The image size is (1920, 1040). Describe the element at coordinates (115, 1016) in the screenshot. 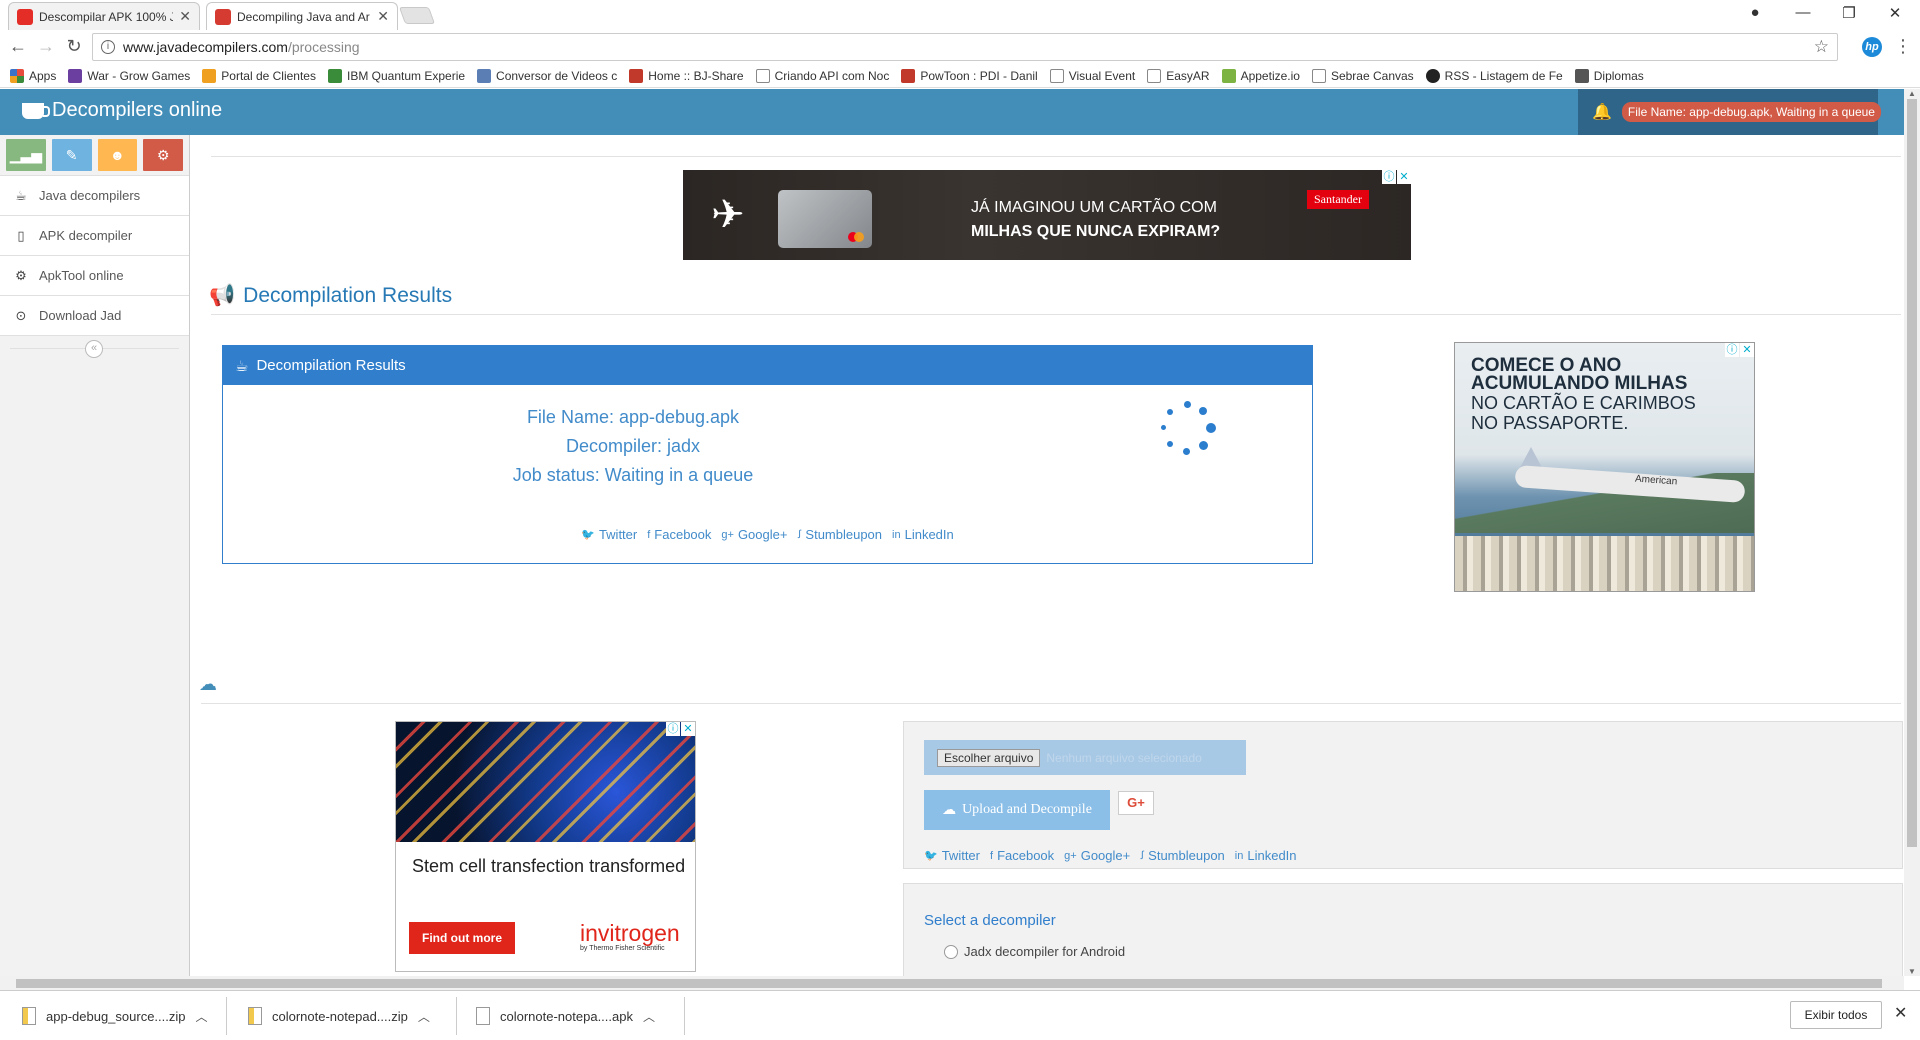

I see `download-item: app-debug_source....zip ︿` at that location.